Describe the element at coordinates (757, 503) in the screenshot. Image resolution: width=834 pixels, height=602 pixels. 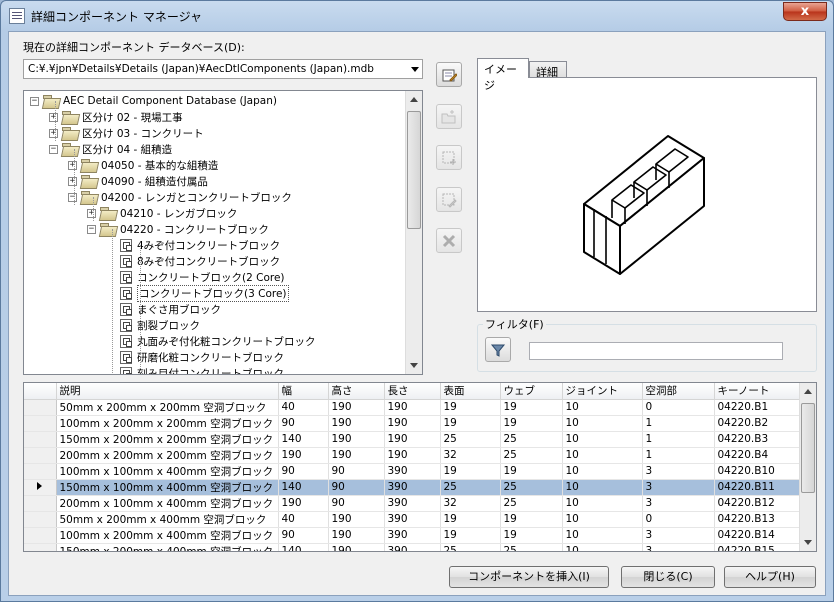
I see `table-cell: 04220.B12` at that location.